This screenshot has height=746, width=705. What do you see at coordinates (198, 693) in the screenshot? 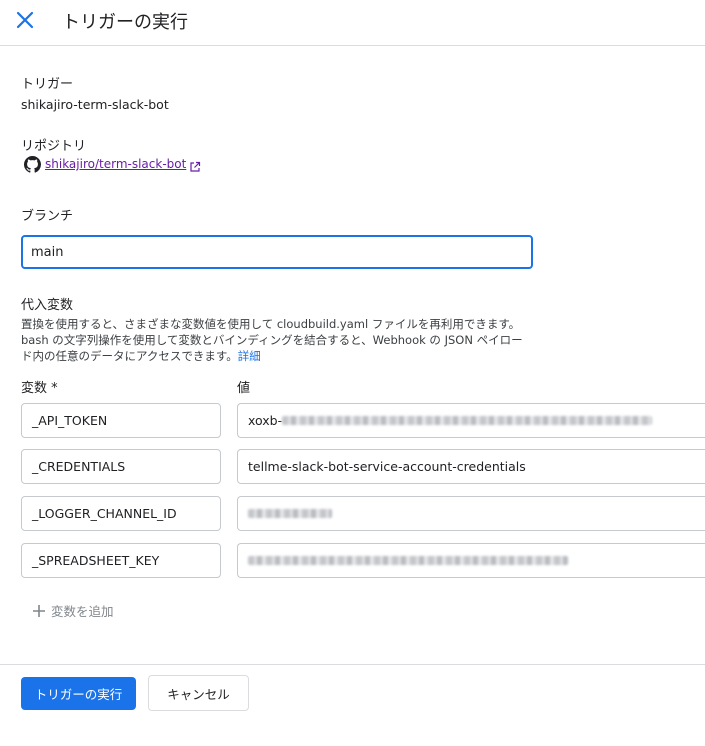
I see `cancel-button: キャンセル` at bounding box center [198, 693].